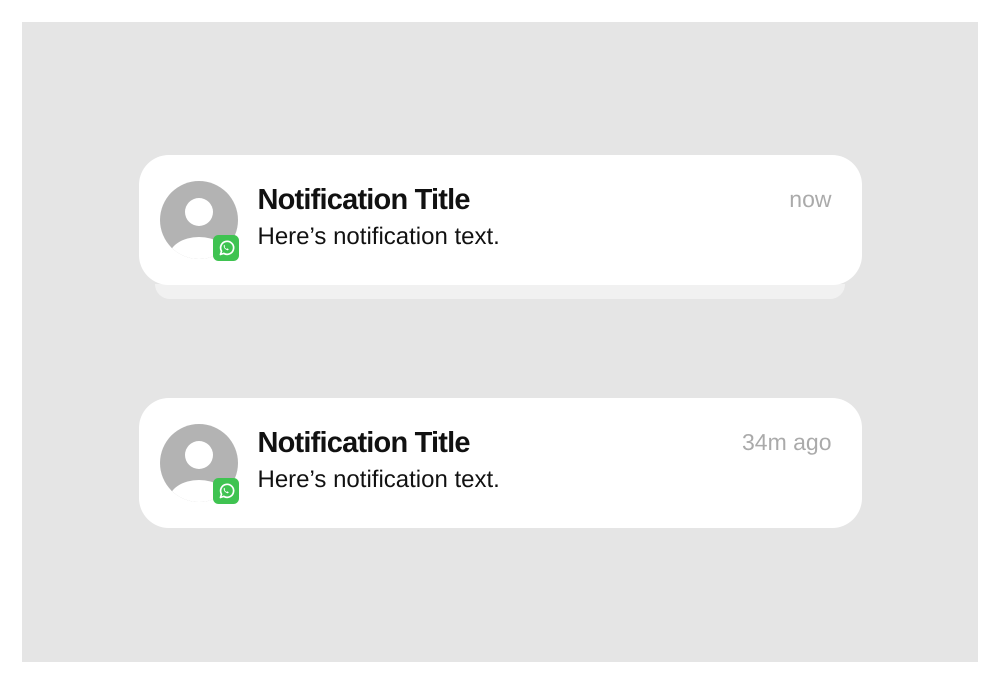  What do you see at coordinates (787, 442) in the screenshot?
I see `timestamp: 34m ago` at bounding box center [787, 442].